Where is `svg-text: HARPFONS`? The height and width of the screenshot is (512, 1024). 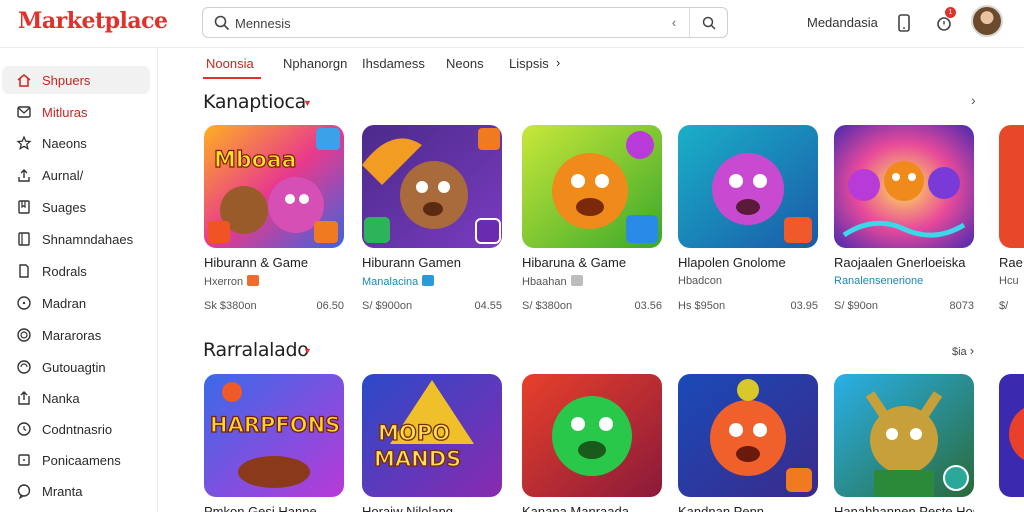
svg-text: HARPFONS is located at coordinates (275, 425).